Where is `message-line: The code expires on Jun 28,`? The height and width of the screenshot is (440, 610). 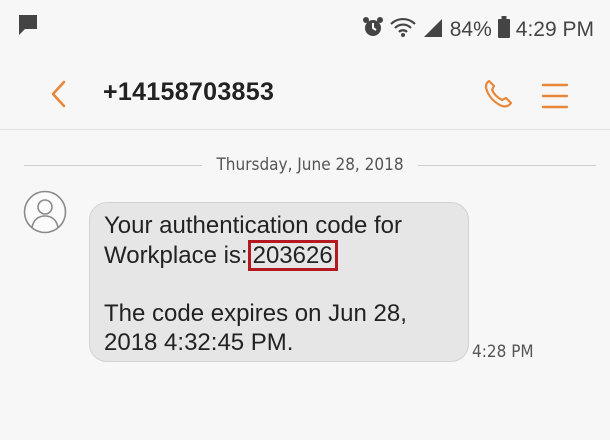
message-line: The code expires on Jun 28, is located at coordinates (255, 313).